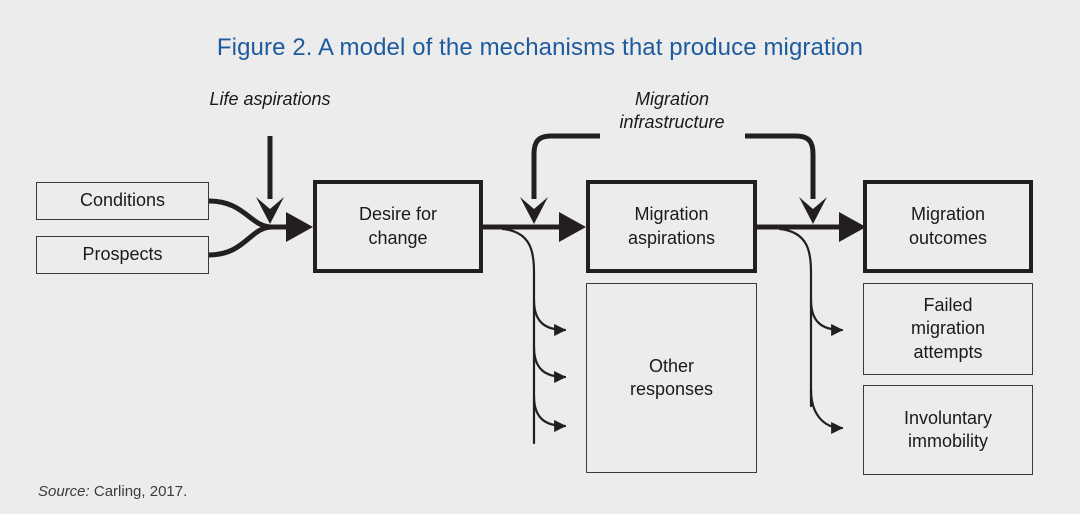 Image resolution: width=1080 pixels, height=514 pixels. Describe the element at coordinates (398, 237) in the screenshot. I see `node-desire-for-change-line2: change` at that location.